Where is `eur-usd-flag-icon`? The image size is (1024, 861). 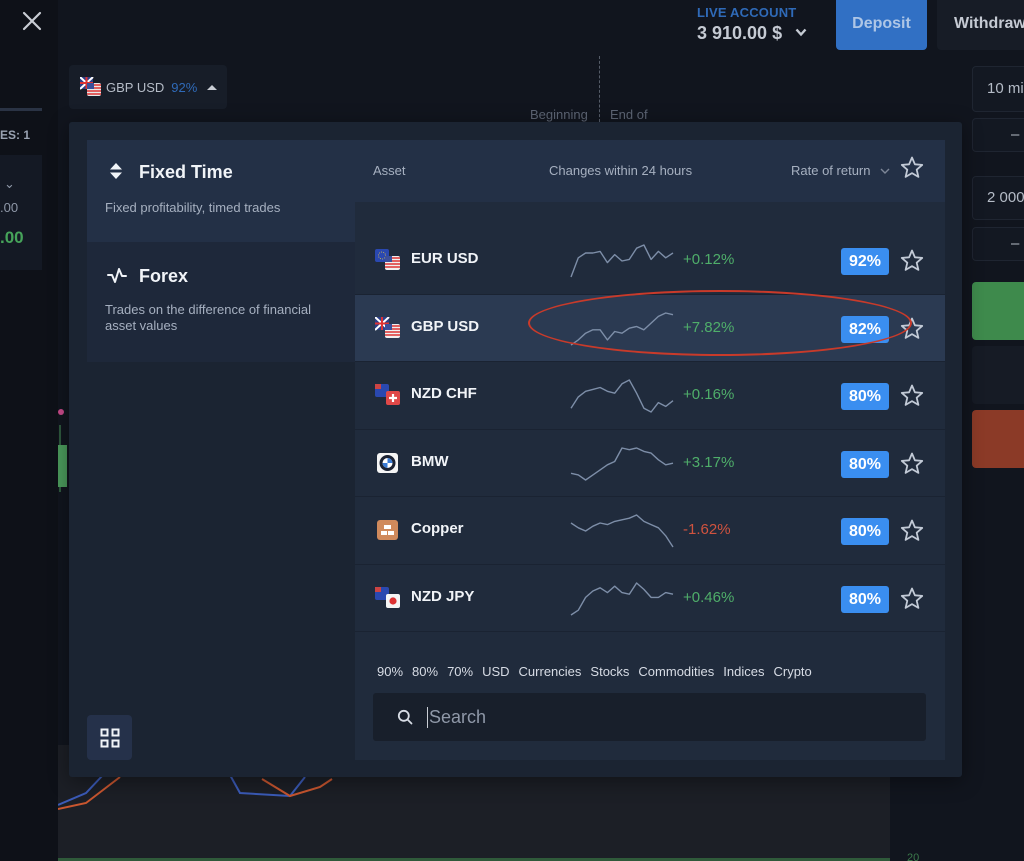
eur-usd-flag-icon is located at coordinates (387, 259).